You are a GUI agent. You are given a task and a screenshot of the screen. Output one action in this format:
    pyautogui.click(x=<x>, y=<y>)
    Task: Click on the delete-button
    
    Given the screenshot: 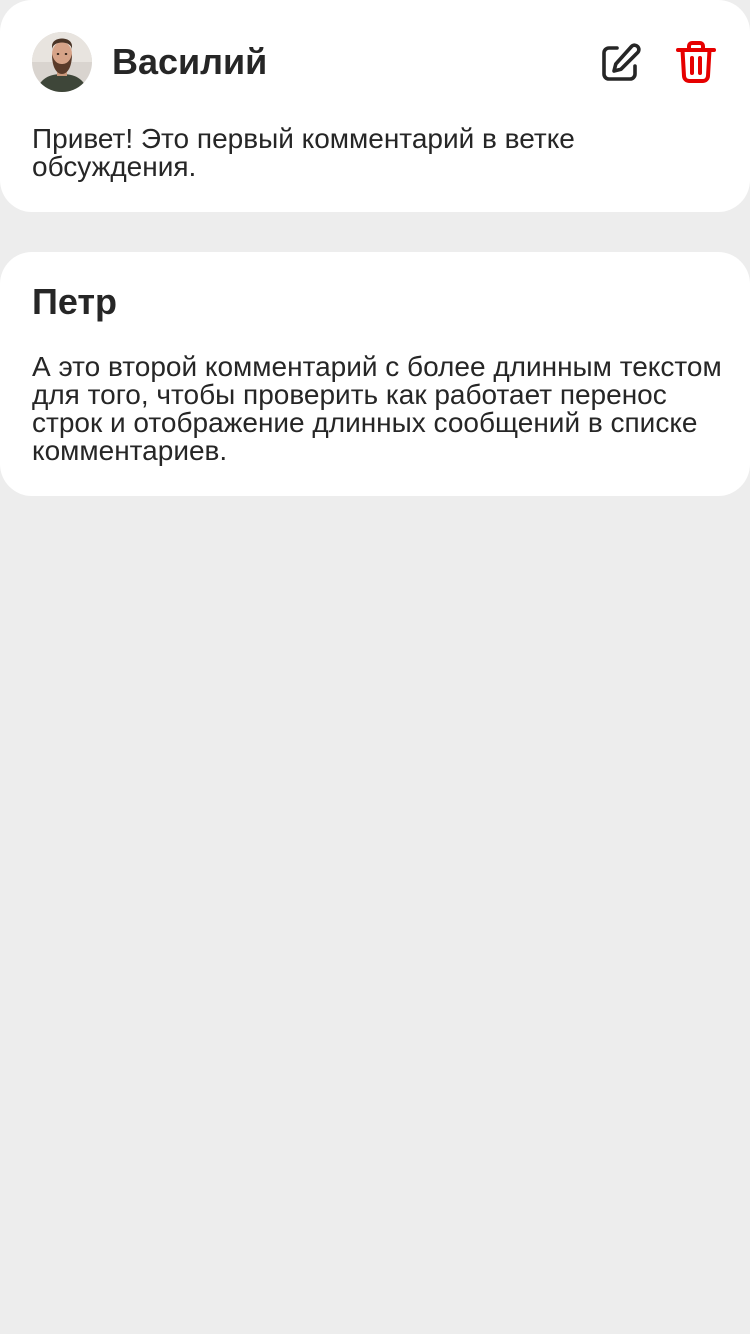 What is the action you would take?
    pyautogui.click(x=696, y=62)
    